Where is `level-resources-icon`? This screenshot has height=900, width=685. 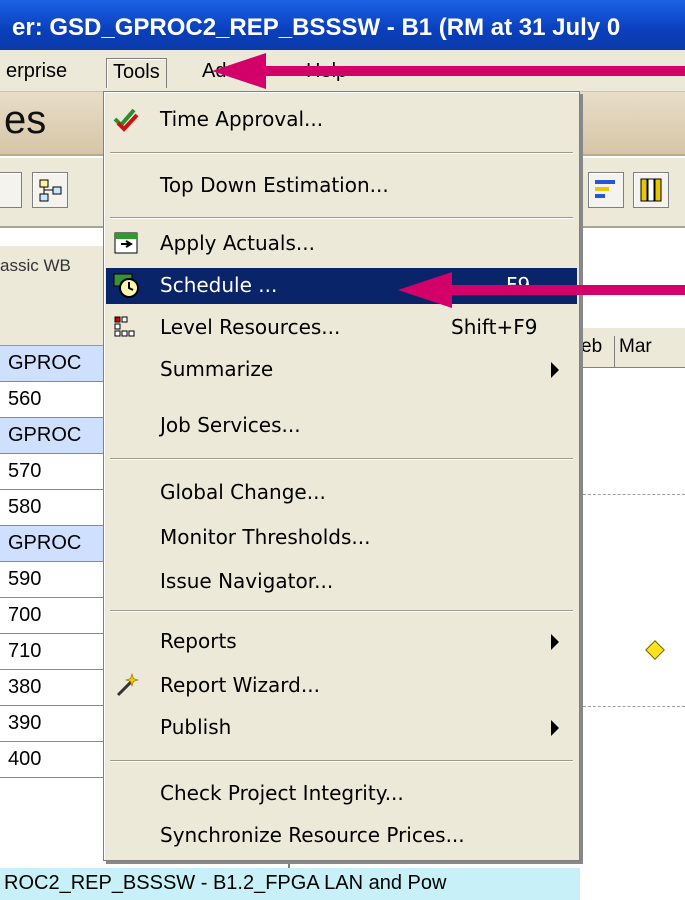 level-resources-icon is located at coordinates (124, 326).